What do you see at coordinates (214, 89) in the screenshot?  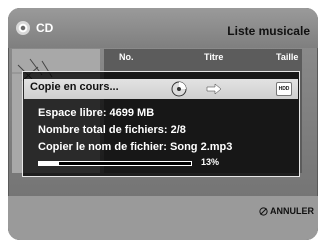 I see `arrow-right-icon` at bounding box center [214, 89].